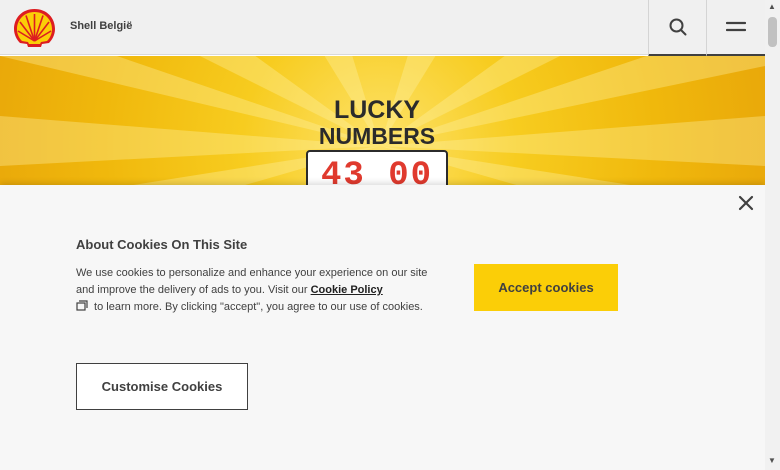  Describe the element at coordinates (101, 26) in the screenshot. I see `brand-name: Shell België` at that location.